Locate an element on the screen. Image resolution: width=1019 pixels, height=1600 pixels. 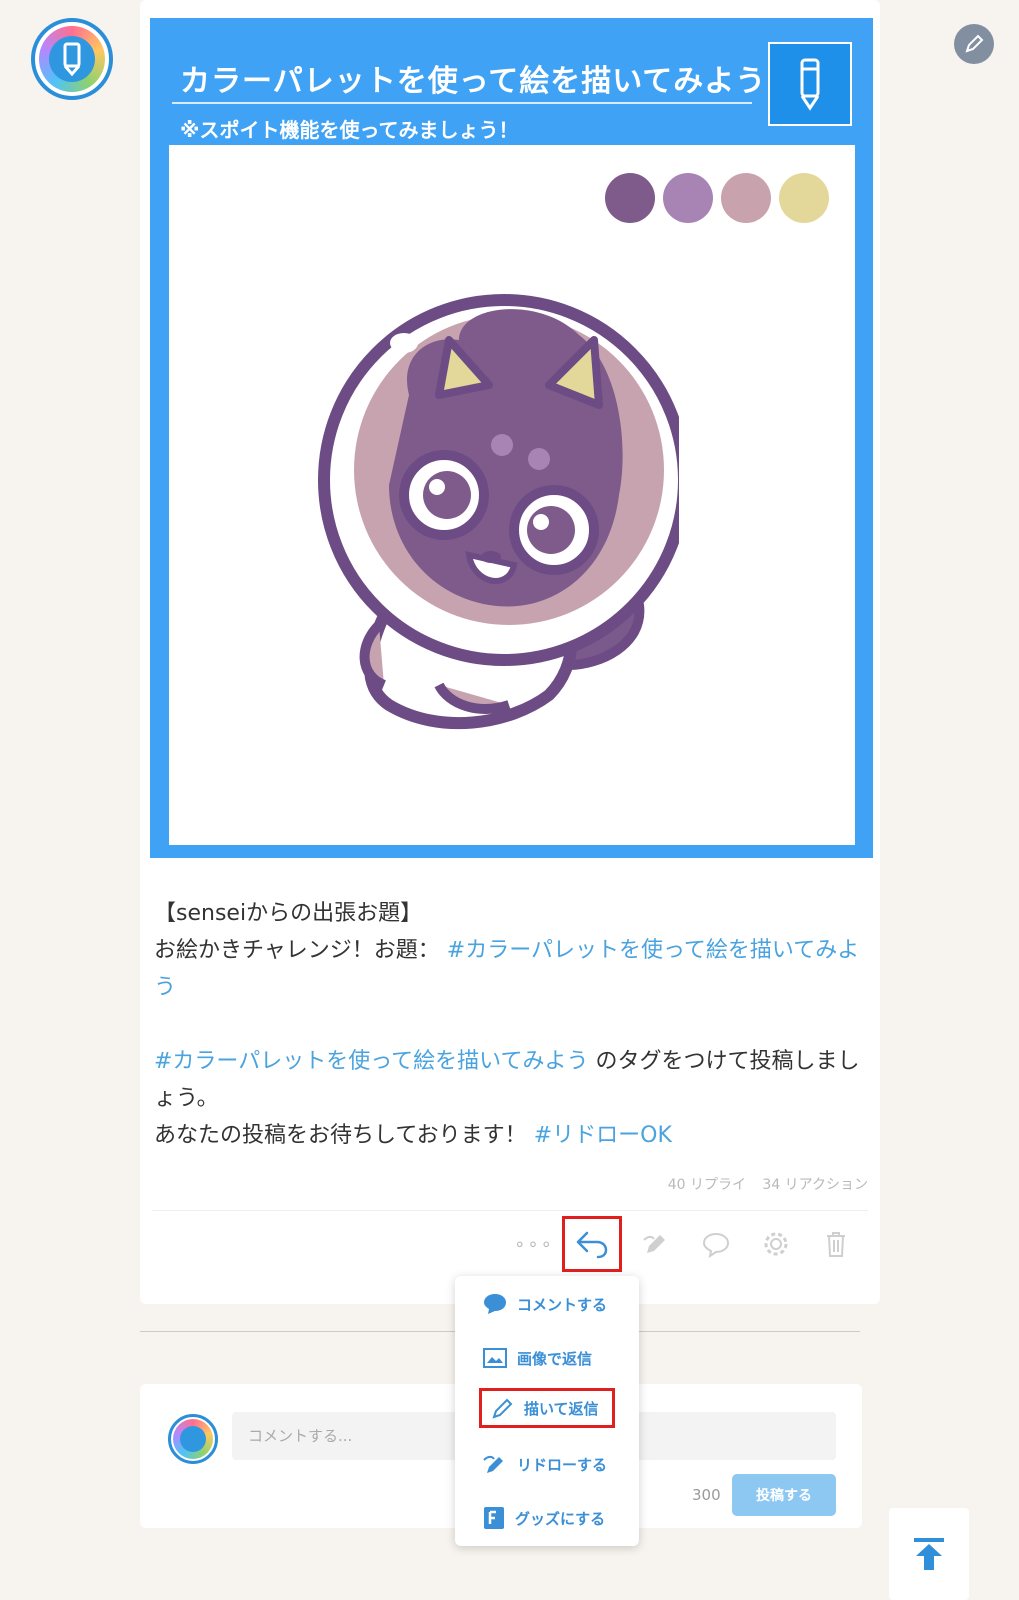
submit-button: 投稿する is located at coordinates (784, 1495).